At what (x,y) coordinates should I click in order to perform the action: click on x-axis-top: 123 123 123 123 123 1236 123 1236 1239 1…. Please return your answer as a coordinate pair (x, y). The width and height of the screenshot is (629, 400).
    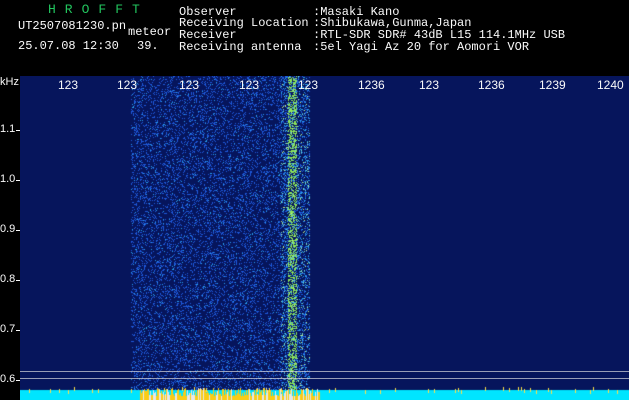
    Looking at the image, I should click on (314, 85).